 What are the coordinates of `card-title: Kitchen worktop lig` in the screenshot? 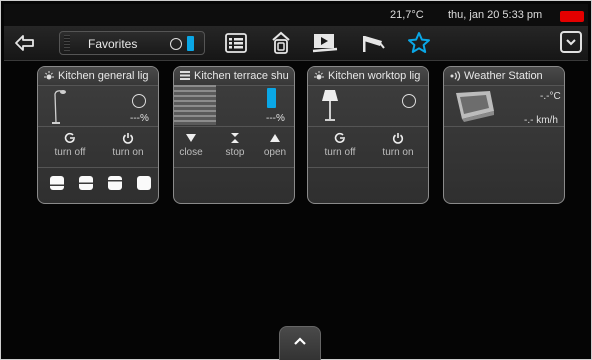 It's located at (374, 76).